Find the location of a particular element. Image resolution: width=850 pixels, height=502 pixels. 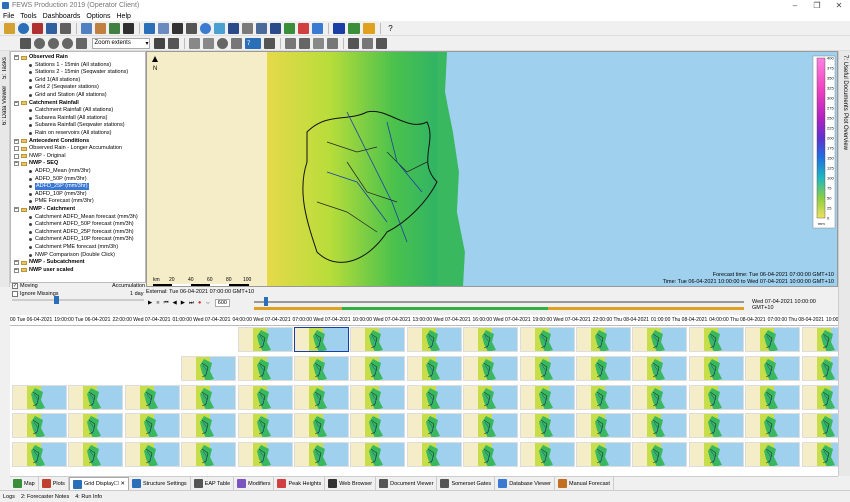

tree-item: − NWP user scaled is located at coordinates (44, 270).